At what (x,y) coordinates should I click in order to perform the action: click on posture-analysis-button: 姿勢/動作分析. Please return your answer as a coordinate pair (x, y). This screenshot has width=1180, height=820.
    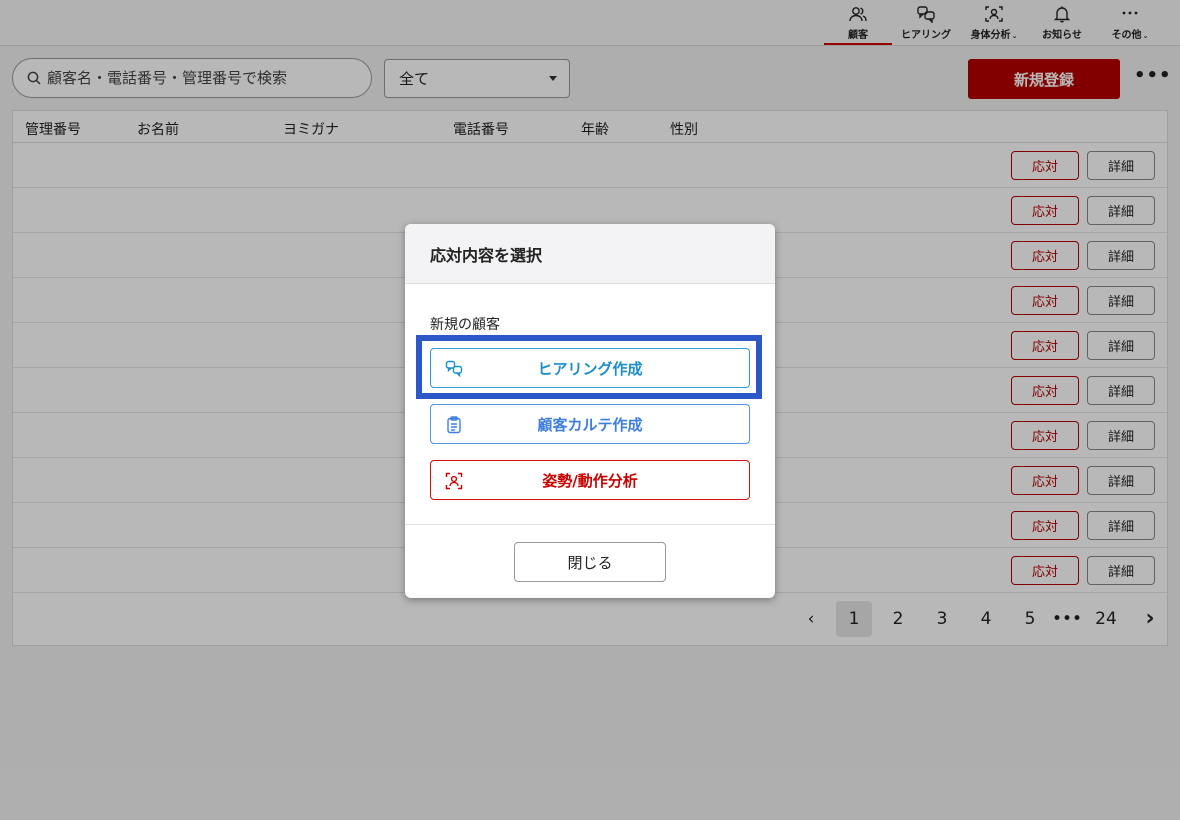
    Looking at the image, I should click on (590, 480).